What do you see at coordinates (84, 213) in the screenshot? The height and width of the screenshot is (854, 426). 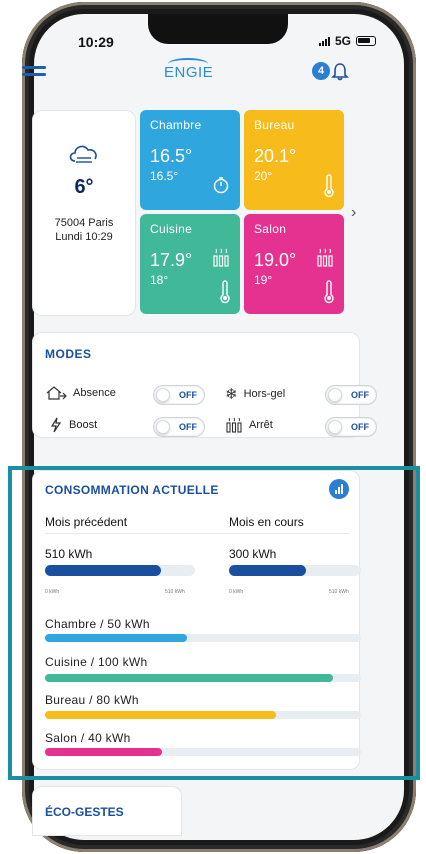 I see `weather-card: 6° 75004 Paris Lundi 10:29` at bounding box center [84, 213].